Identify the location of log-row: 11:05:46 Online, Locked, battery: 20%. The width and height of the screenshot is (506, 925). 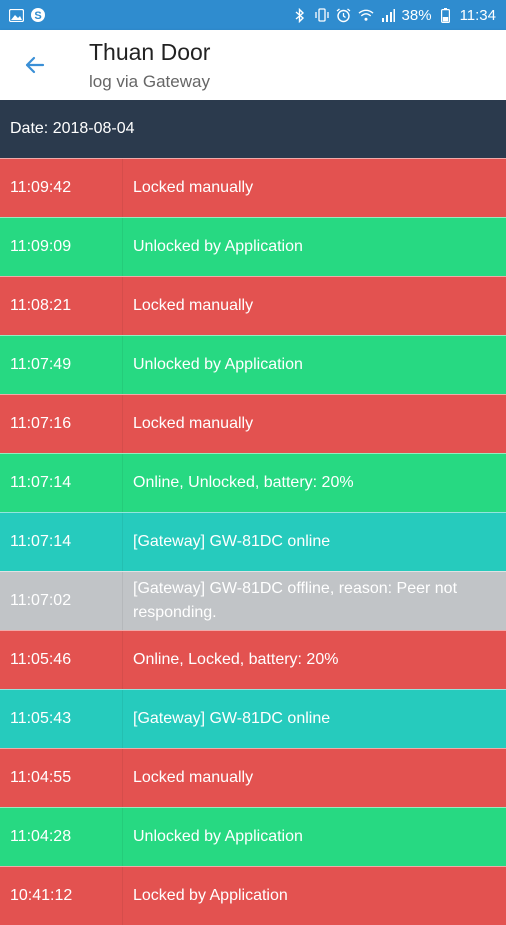
(253, 659).